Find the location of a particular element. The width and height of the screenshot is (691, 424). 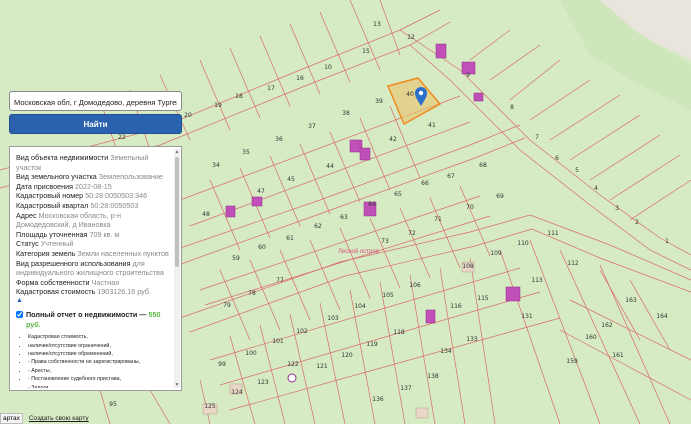

plot-number: 16 is located at coordinates (300, 78).